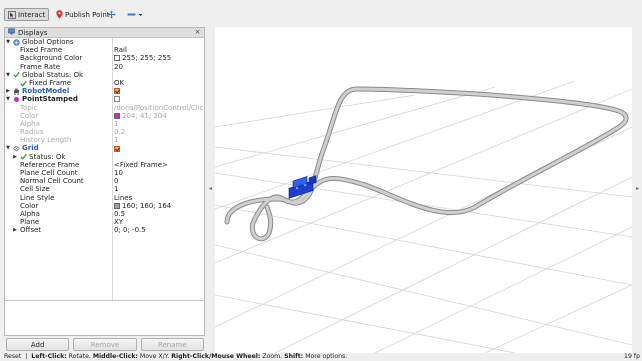 The image size is (642, 361). I want to click on tree-row: ▼ PointStamped, so click(104, 99).